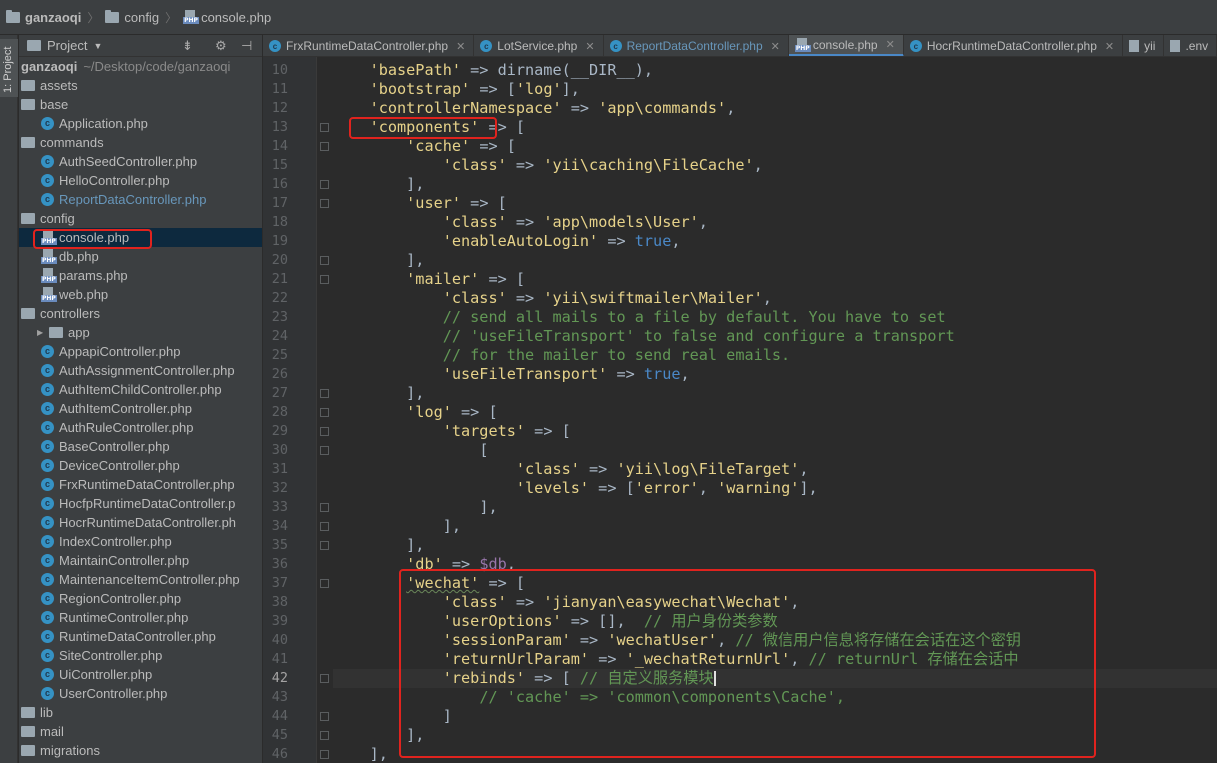  What do you see at coordinates (1190, 45) in the screenshot?
I see `editor-tab: .env` at bounding box center [1190, 45].